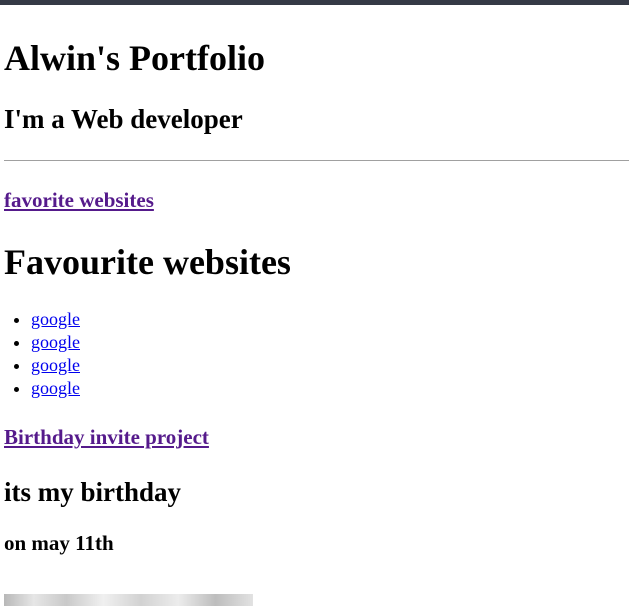 The image size is (629, 606). I want to click on birthday-image, so click(128, 600).